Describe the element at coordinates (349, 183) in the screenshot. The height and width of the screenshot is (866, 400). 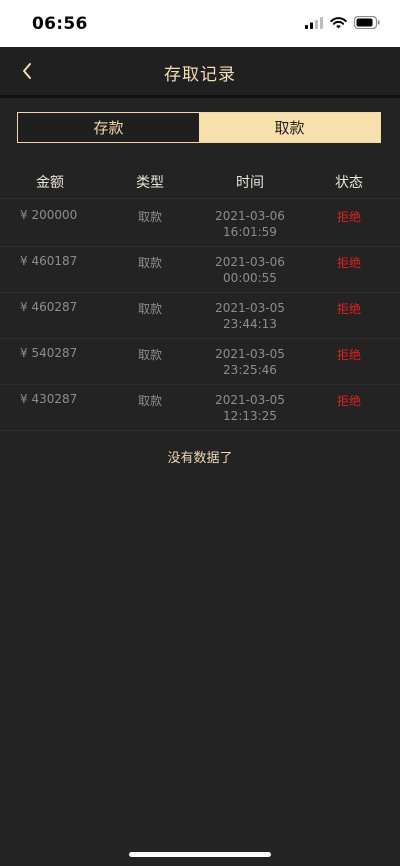
I see `column-header-status: 状态` at that location.